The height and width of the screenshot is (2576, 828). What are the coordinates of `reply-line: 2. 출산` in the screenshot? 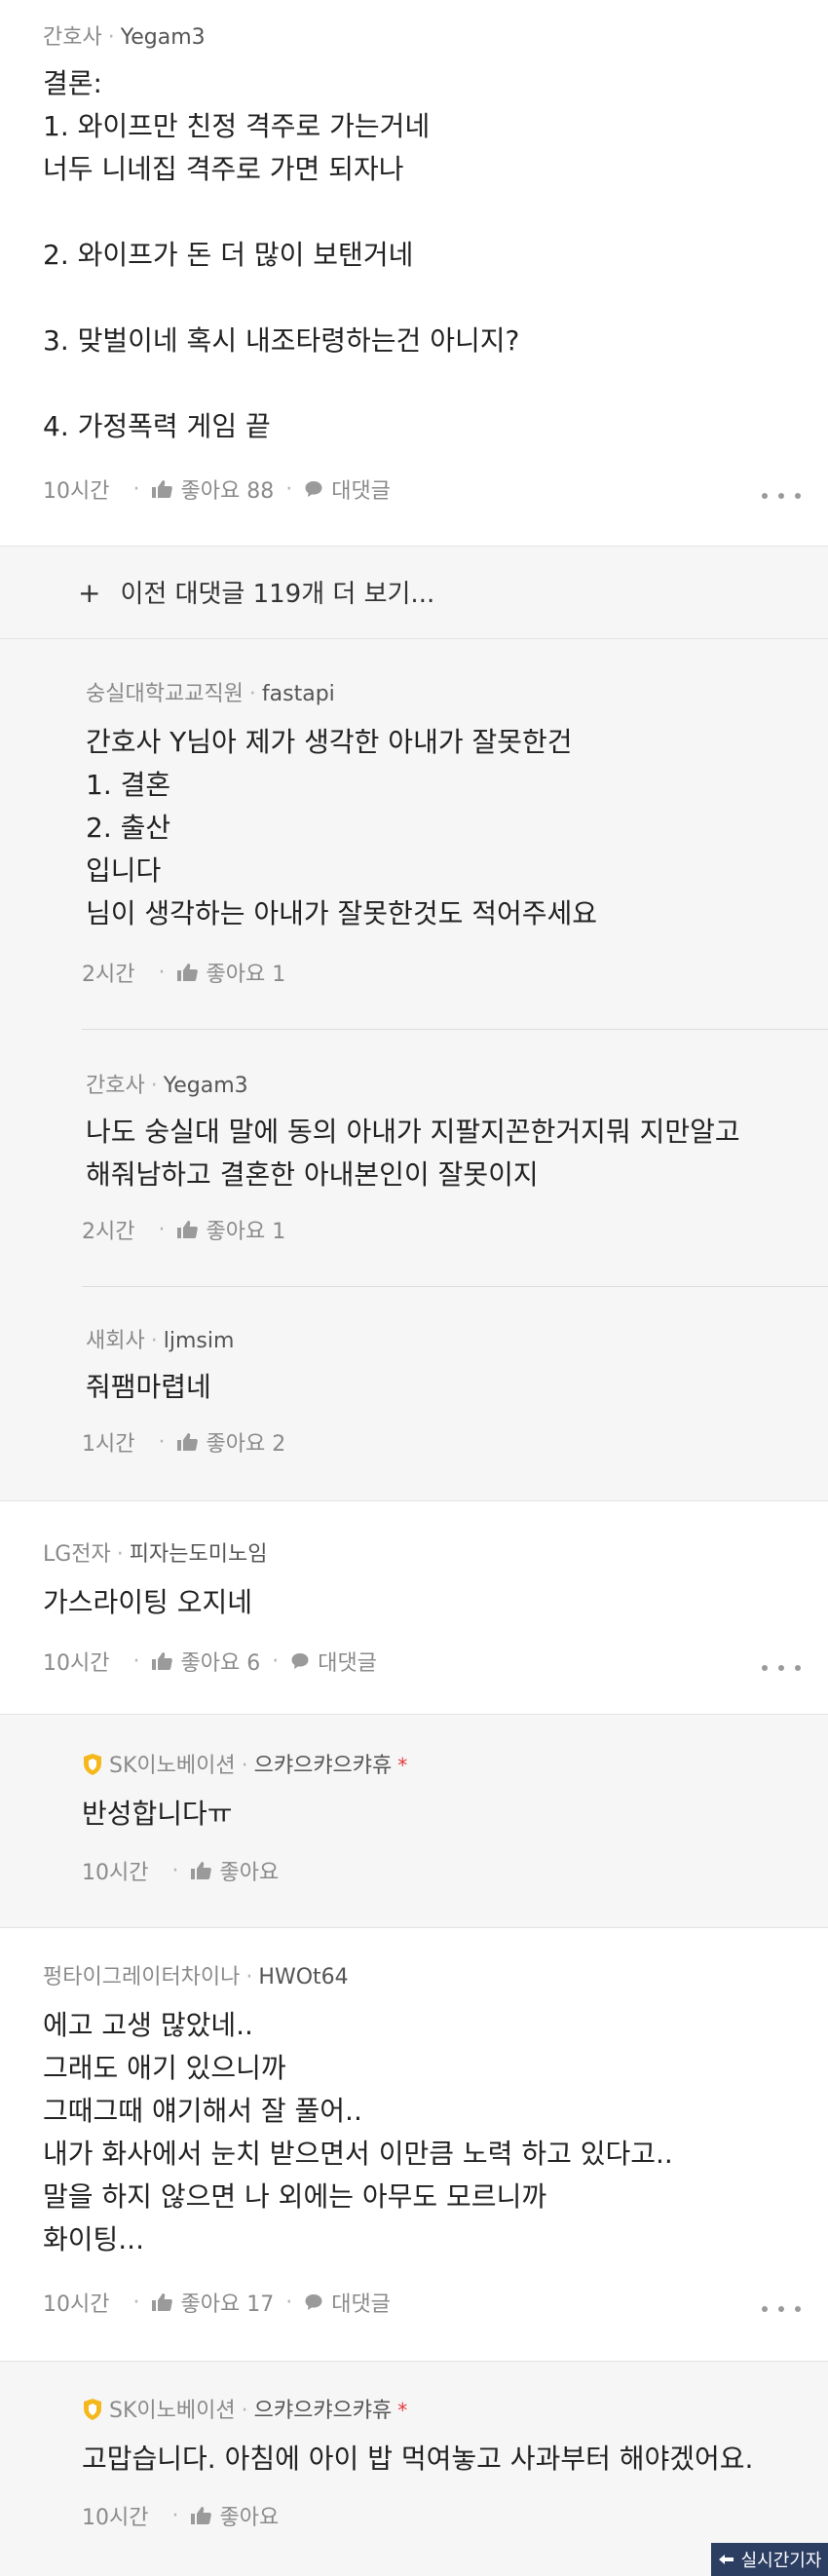 It's located at (128, 828).